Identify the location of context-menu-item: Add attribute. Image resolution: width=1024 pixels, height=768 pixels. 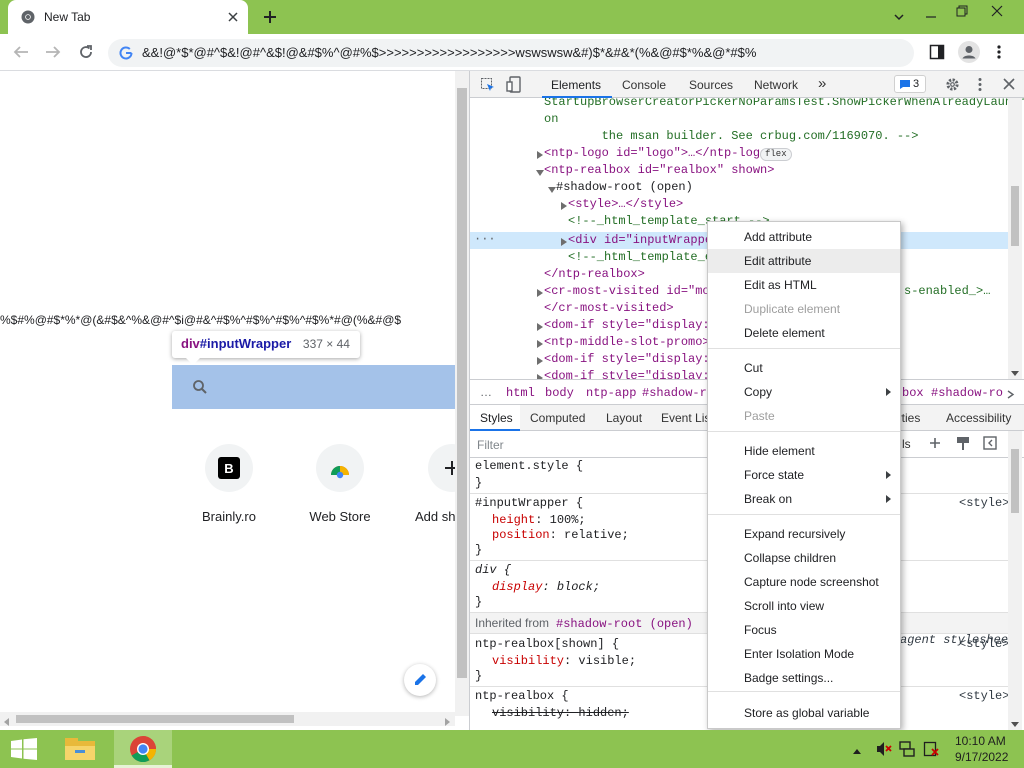
(804, 237).